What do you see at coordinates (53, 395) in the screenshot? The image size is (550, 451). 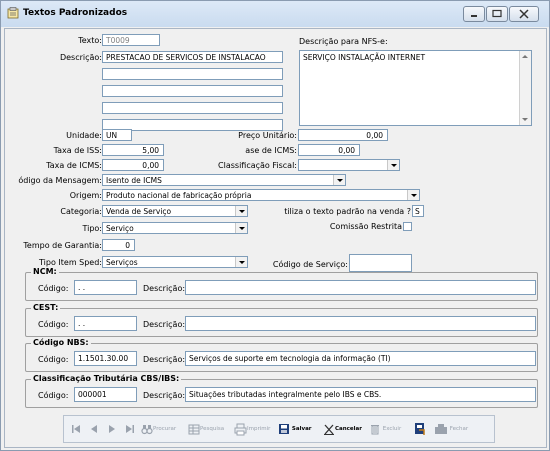 I see `cbs-ibs-codigo-label: Código:` at bounding box center [53, 395].